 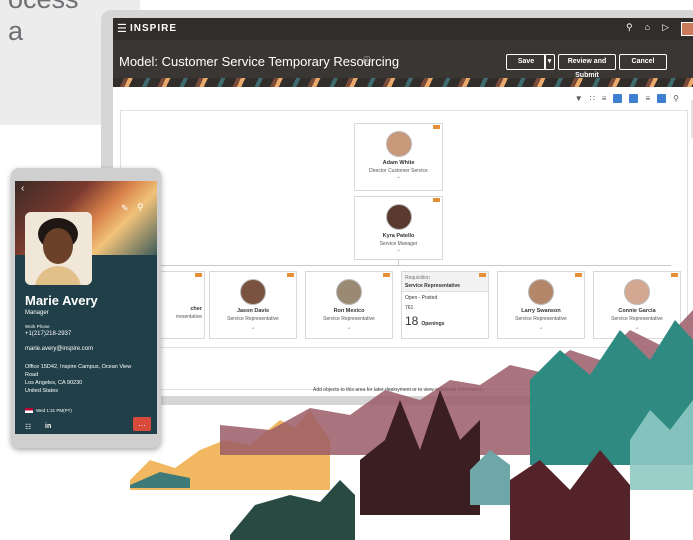 I want to click on top-navigation-bar: ☰ INSPIRE ⚲ ⌂ ▷, so click(x=403, y=29).